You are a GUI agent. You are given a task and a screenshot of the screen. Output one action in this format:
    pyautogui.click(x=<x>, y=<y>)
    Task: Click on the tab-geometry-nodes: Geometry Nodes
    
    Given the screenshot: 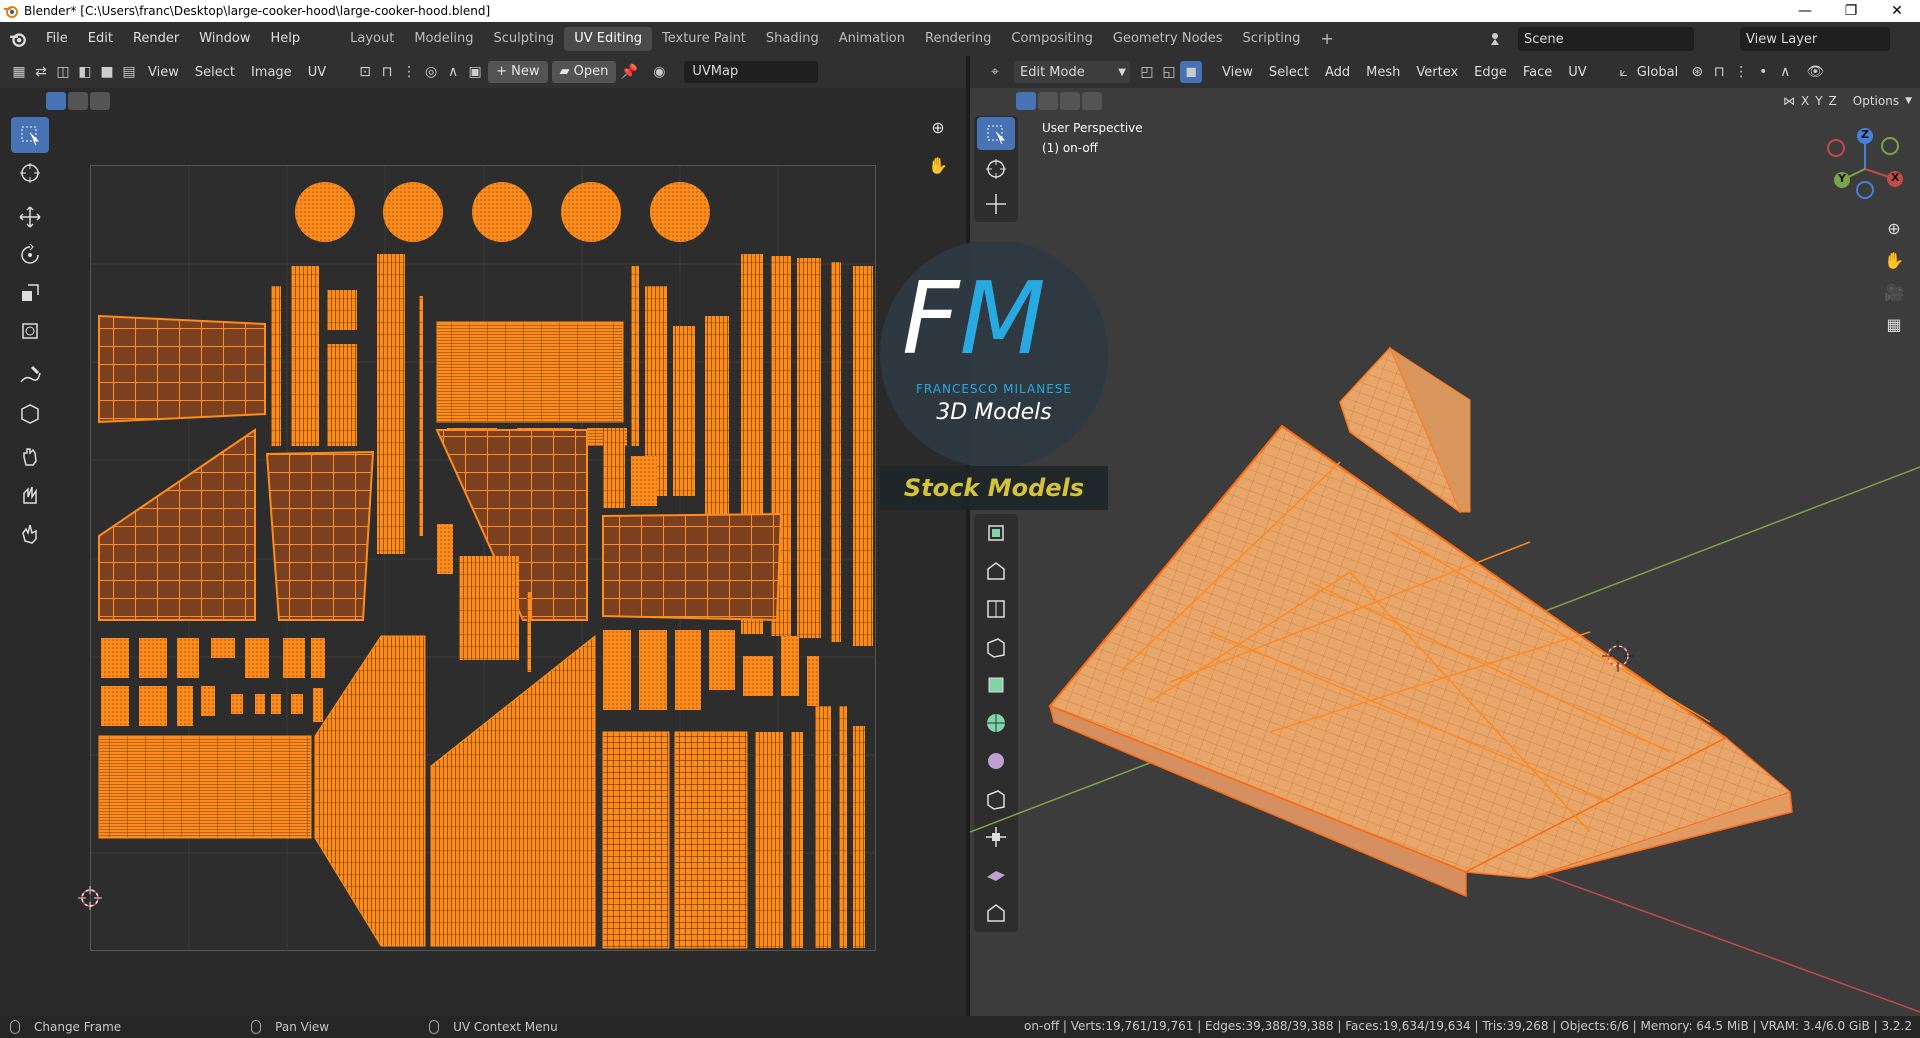 What is the action you would take?
    pyautogui.click(x=1168, y=39)
    